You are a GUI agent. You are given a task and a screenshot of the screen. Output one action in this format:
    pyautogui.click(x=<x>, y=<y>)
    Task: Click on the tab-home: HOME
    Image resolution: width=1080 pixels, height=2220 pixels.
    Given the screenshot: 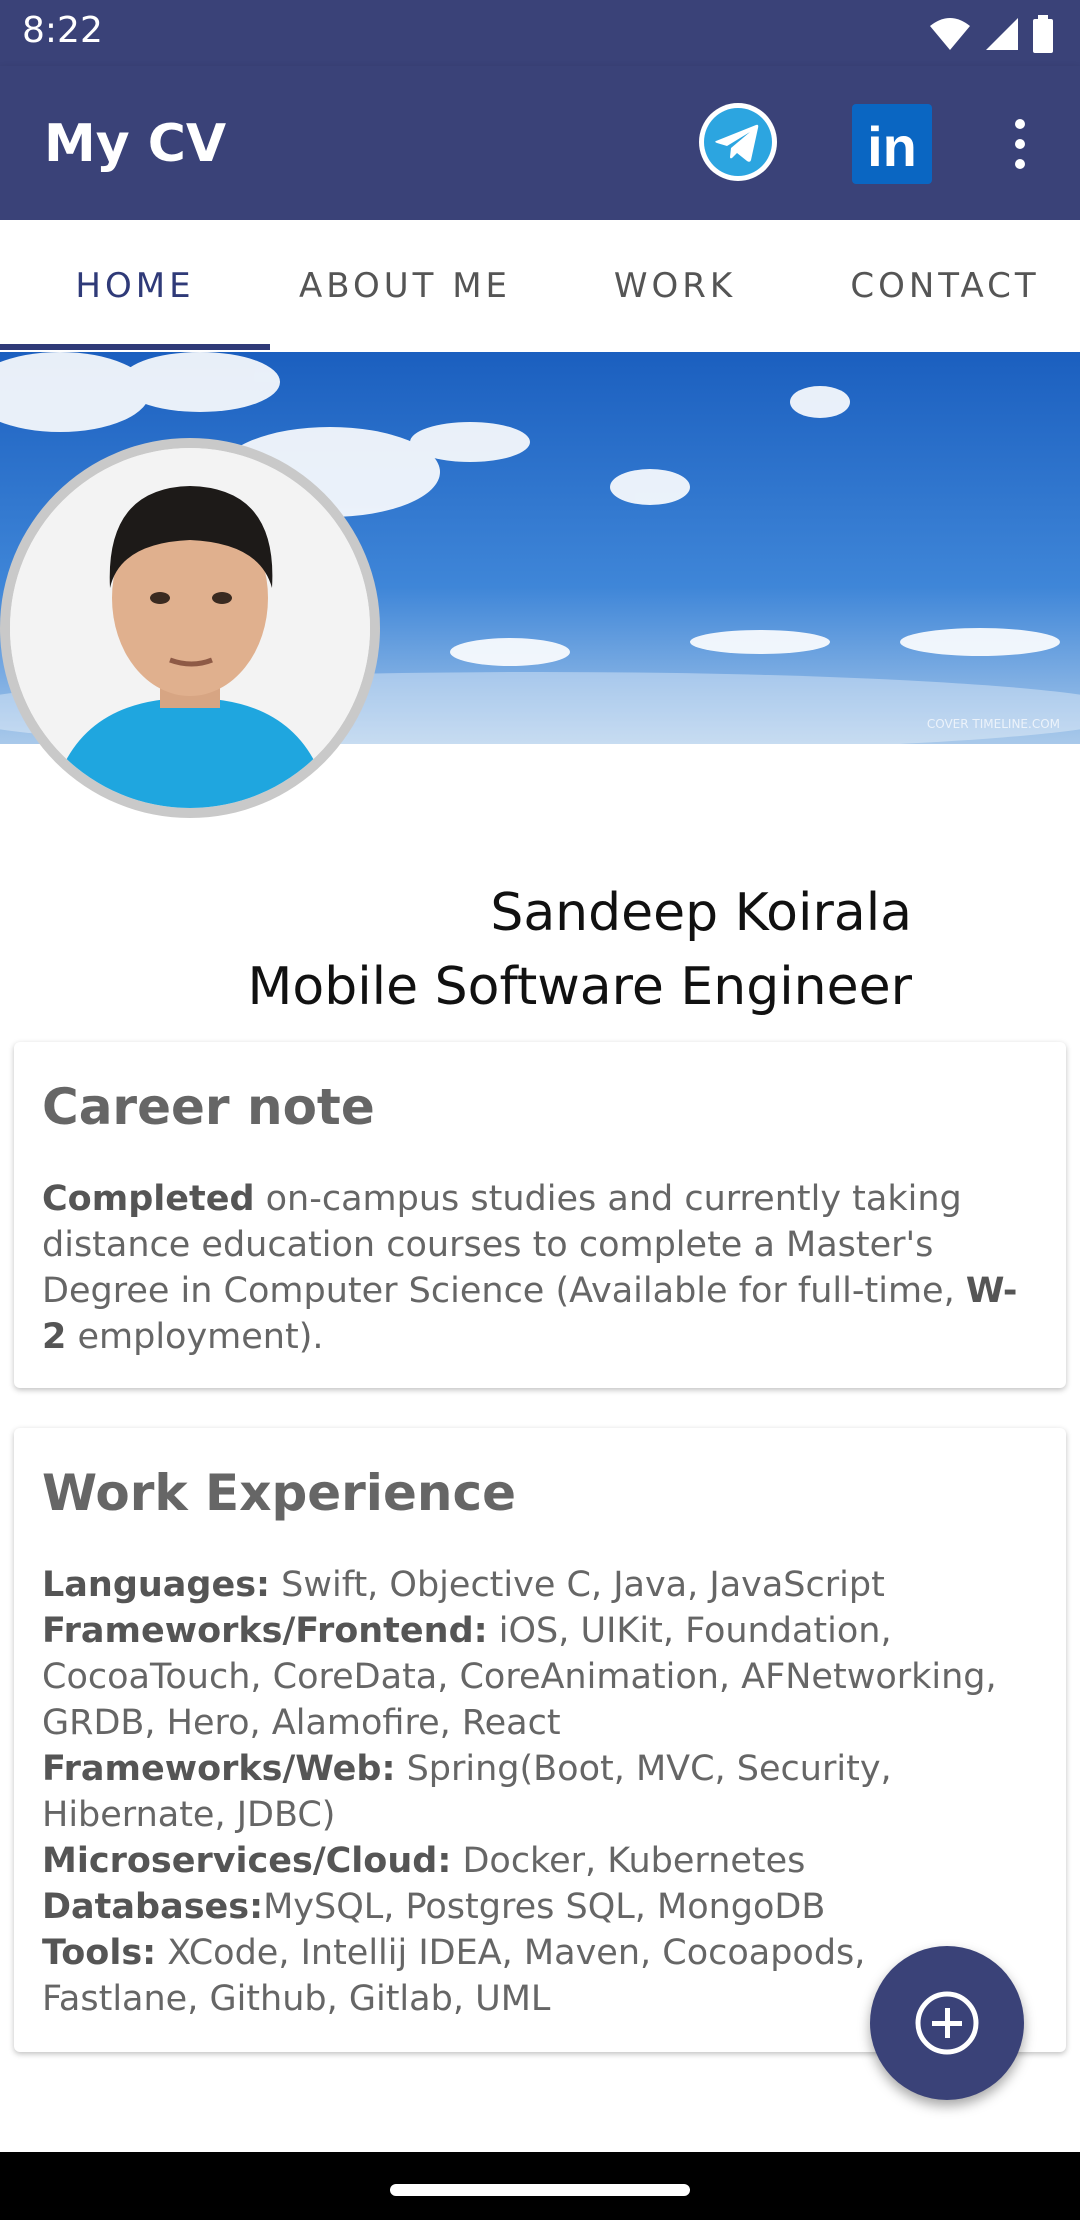 What is the action you would take?
    pyautogui.click(x=135, y=286)
    